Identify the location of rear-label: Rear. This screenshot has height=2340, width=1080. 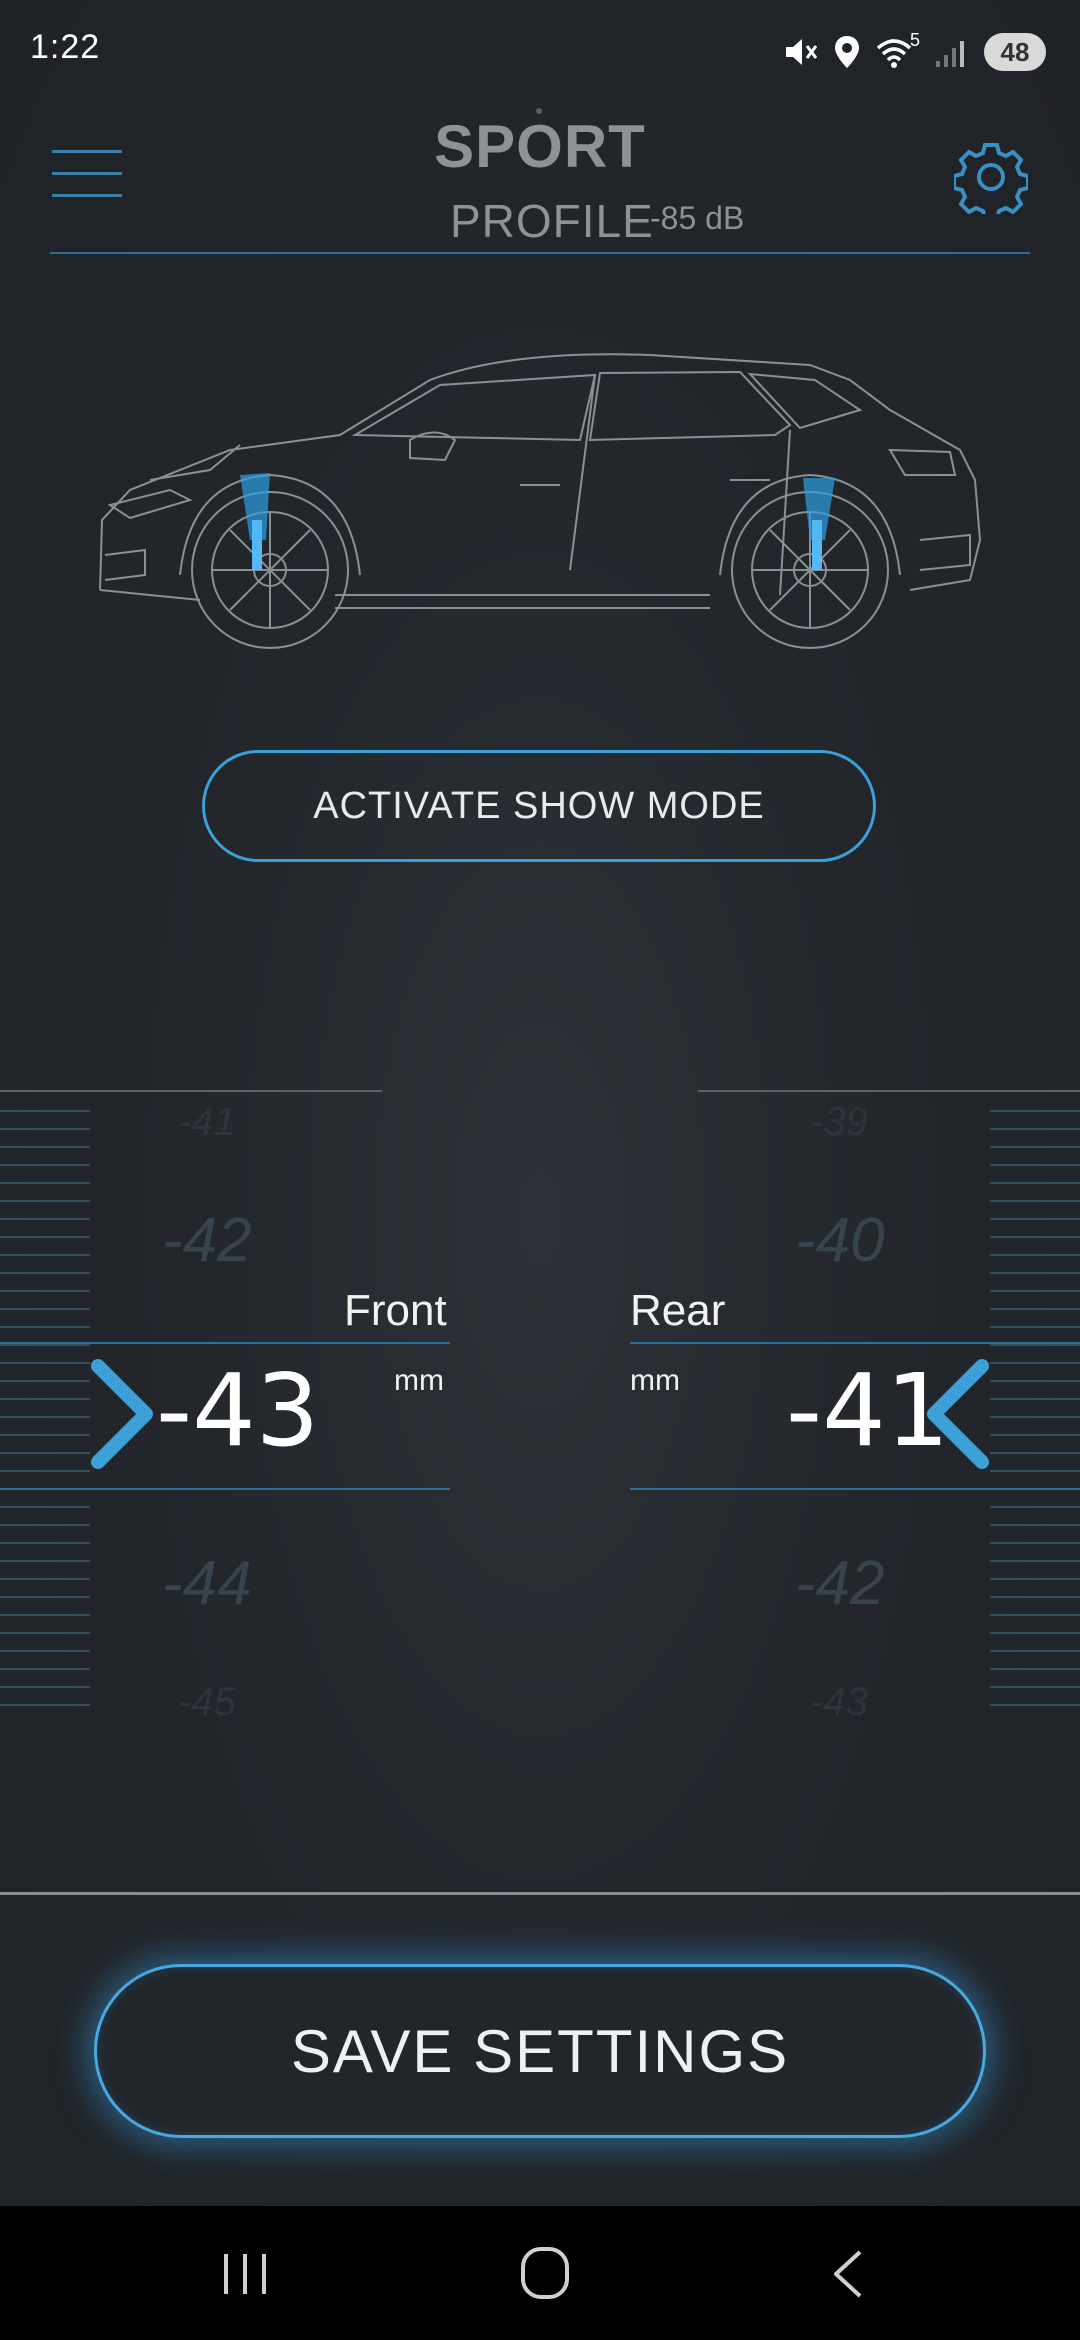
(678, 1310).